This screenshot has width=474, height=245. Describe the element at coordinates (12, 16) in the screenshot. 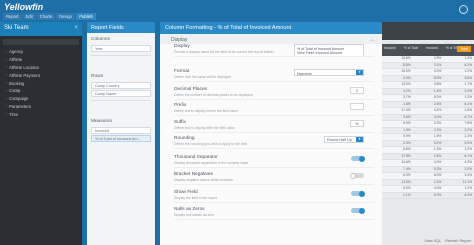

I see `tab-report: Report` at that location.